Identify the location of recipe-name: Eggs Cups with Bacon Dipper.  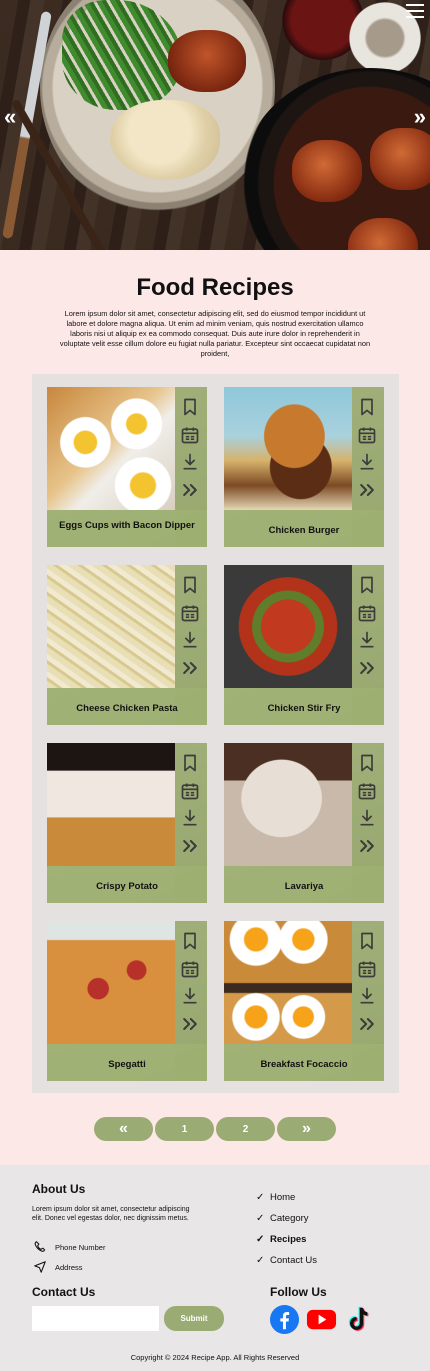
(127, 525).